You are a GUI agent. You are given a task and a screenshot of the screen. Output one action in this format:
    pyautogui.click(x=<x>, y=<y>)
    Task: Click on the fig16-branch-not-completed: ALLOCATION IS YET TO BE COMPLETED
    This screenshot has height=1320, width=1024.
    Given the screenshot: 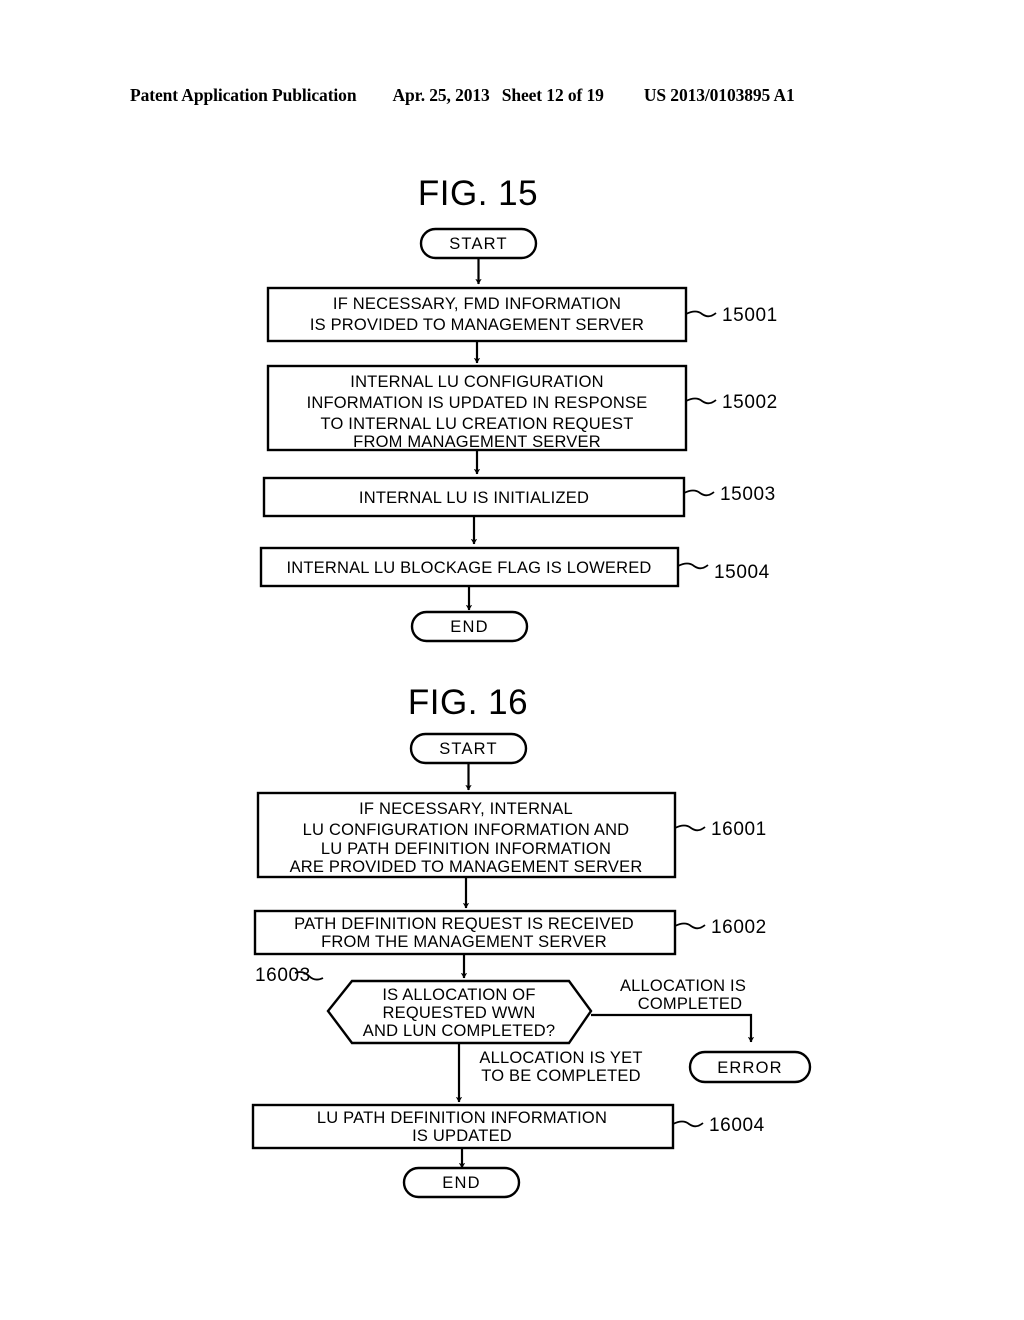 What is the action you would take?
    pyautogui.click(x=548, y=1073)
    